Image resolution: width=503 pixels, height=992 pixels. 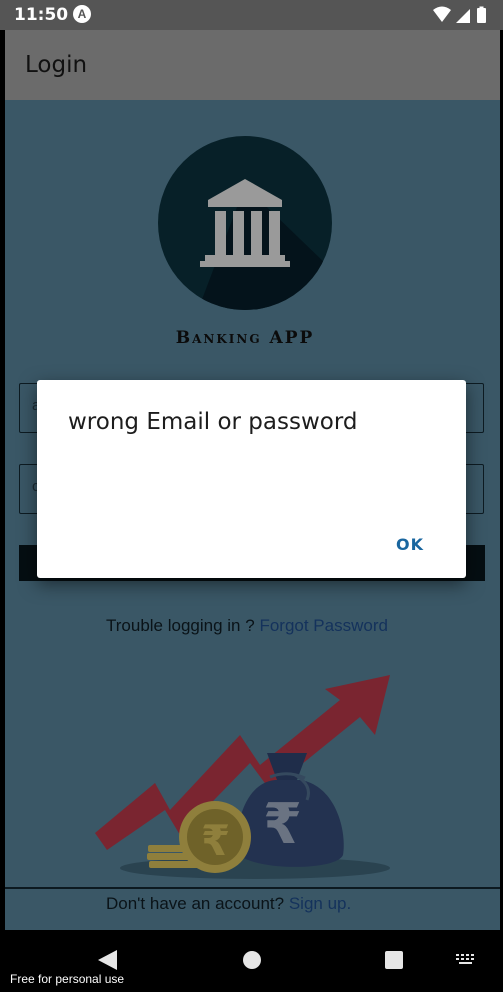 What do you see at coordinates (252, 65) in the screenshot?
I see `app-bar: Login` at bounding box center [252, 65].